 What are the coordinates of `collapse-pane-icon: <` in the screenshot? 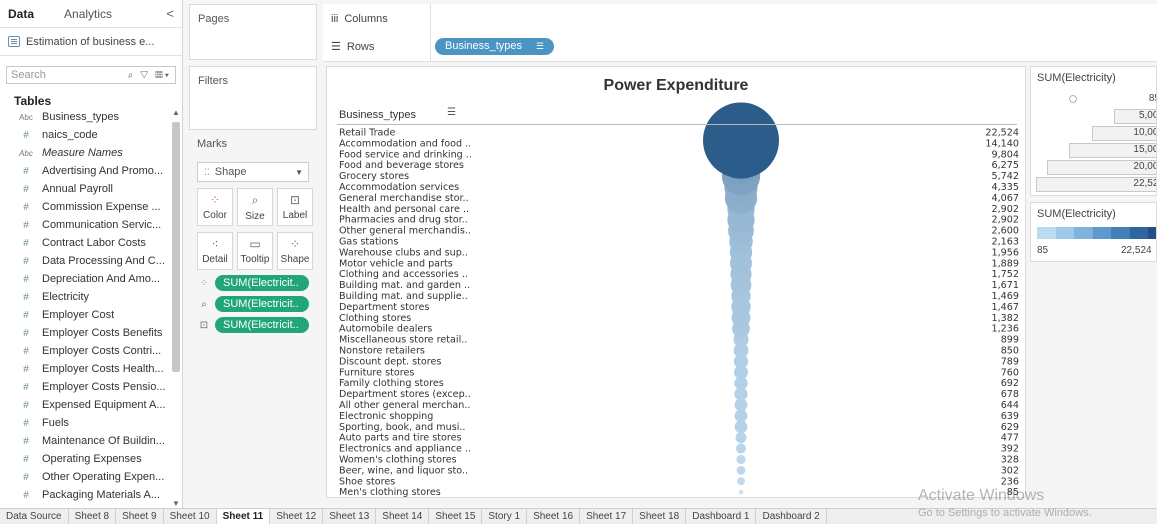 It's located at (170, 13).